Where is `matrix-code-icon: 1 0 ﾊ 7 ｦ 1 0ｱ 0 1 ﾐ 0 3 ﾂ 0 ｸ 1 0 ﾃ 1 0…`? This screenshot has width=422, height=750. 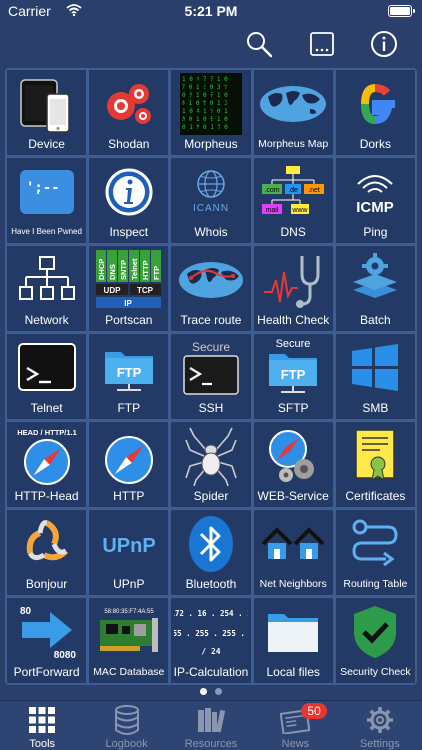
matrix-code-icon: 1 0 ﾊ 7 ｦ 1 0ｱ 0 1 ﾐ 0 3 ﾂ 0 ｸ 1 0 ﾃ 1 0… is located at coordinates (210, 104).